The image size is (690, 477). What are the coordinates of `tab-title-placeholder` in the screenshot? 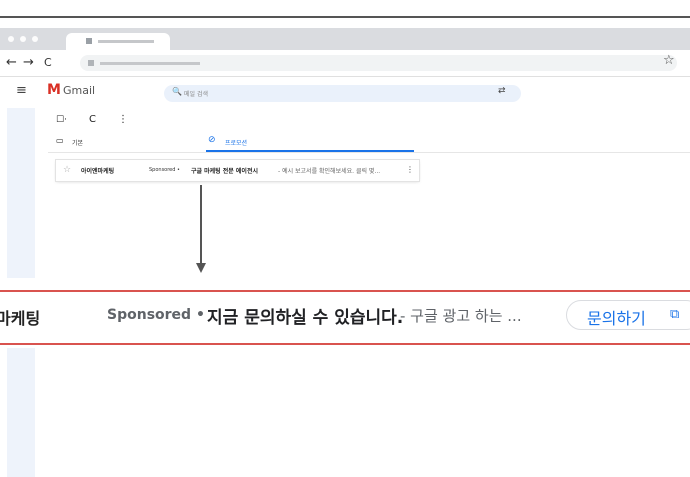 It's located at (126, 41).